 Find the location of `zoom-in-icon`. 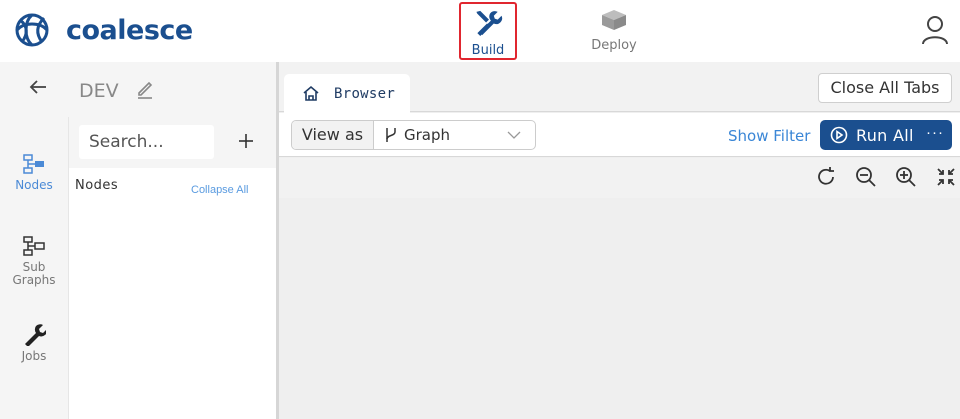

zoom-in-icon is located at coordinates (906, 177).